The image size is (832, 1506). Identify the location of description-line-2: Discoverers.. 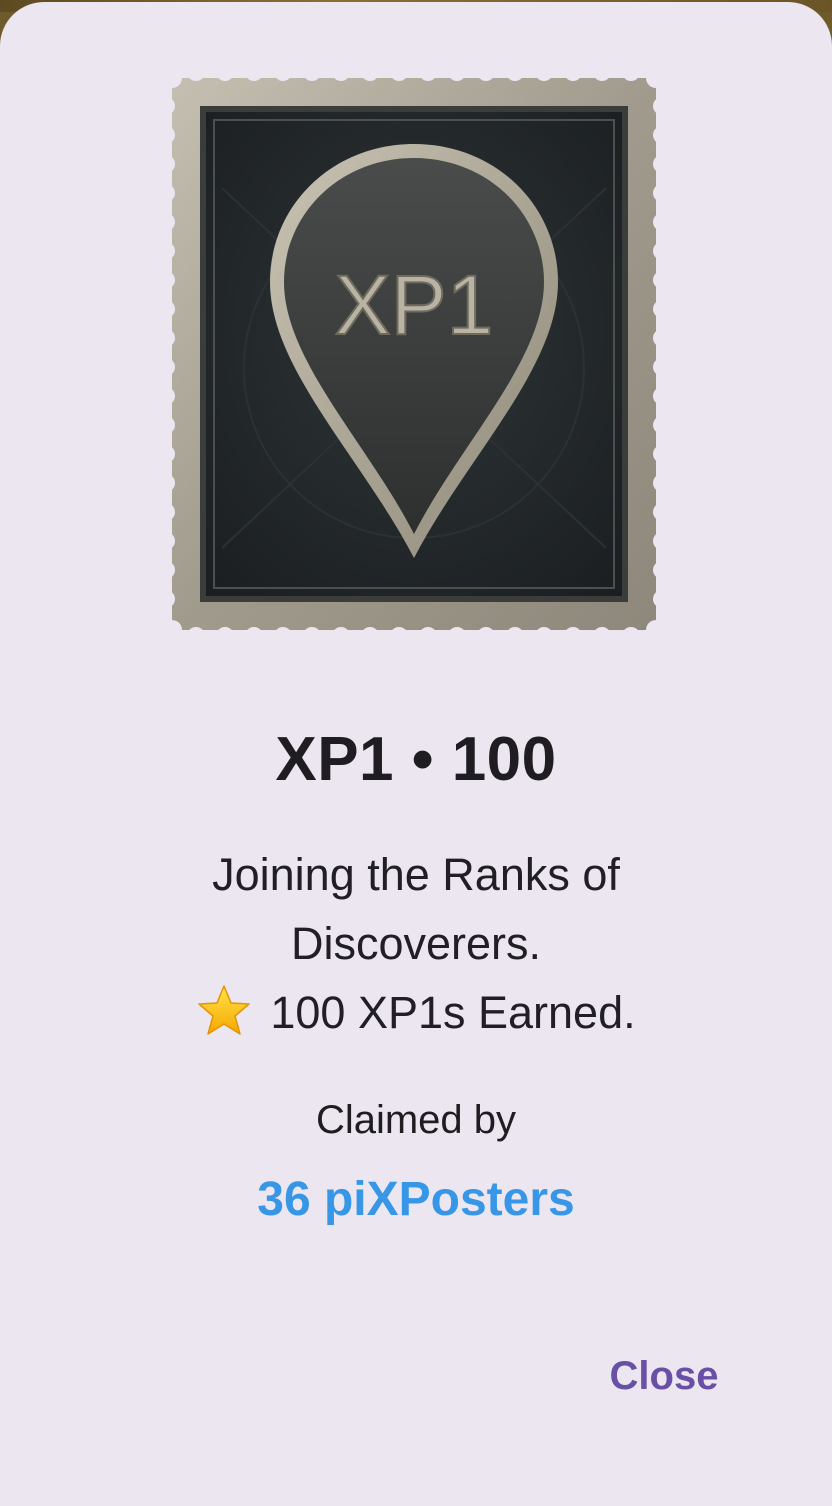
(416, 943).